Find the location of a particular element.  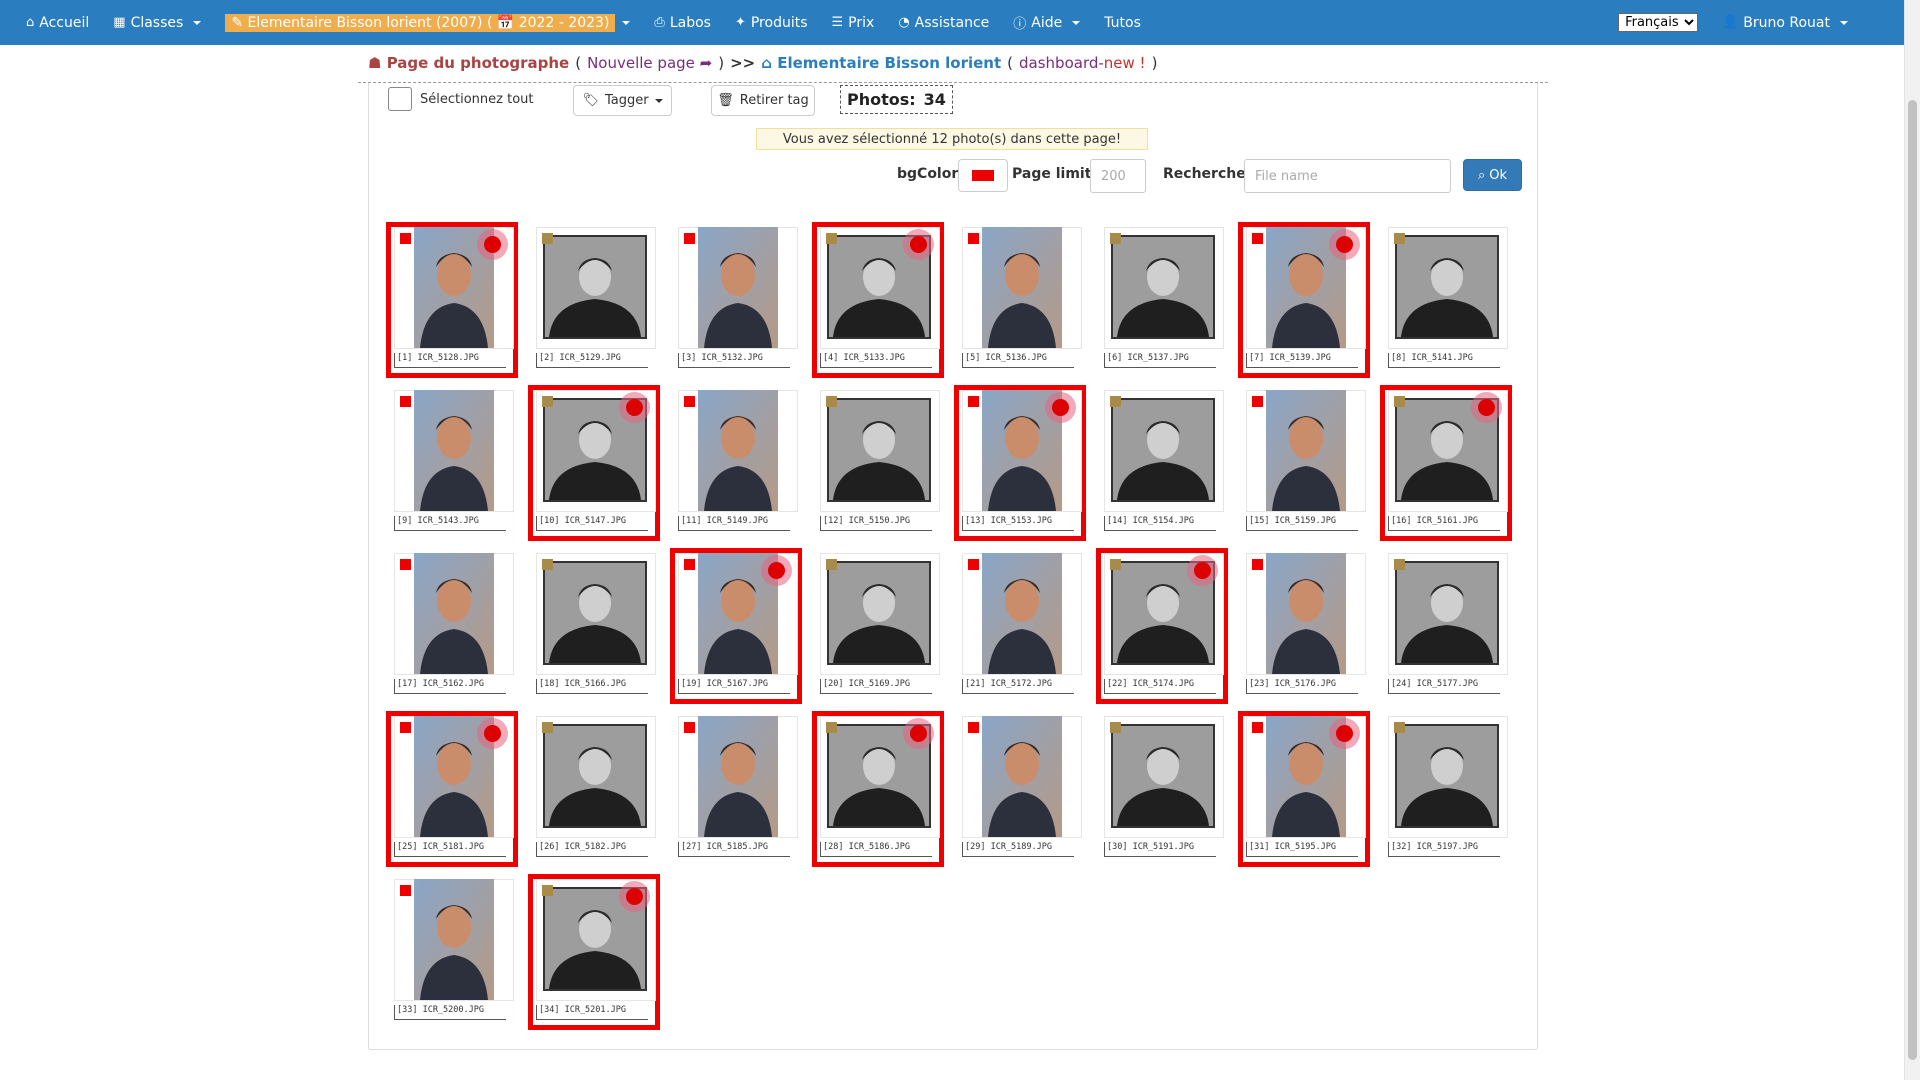

nav-prix: ☰ Prix is located at coordinates (853, 22).